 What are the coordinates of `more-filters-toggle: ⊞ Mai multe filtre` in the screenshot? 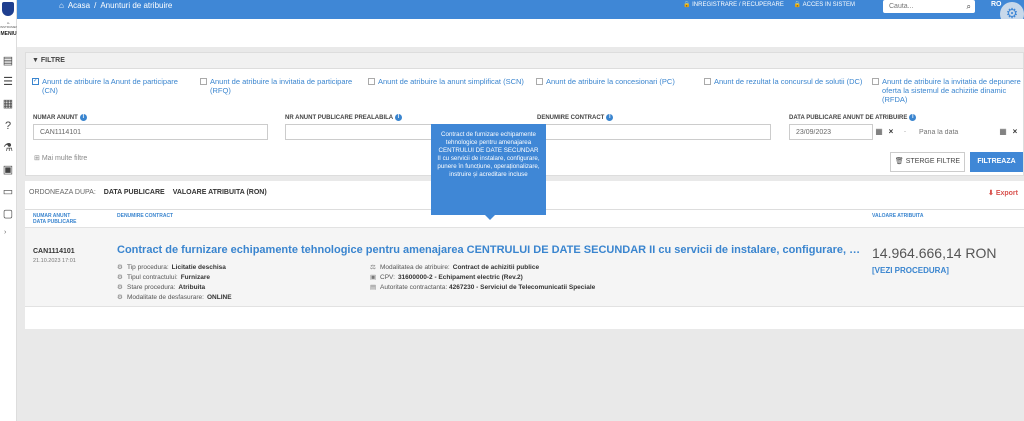 It's located at (60, 158).